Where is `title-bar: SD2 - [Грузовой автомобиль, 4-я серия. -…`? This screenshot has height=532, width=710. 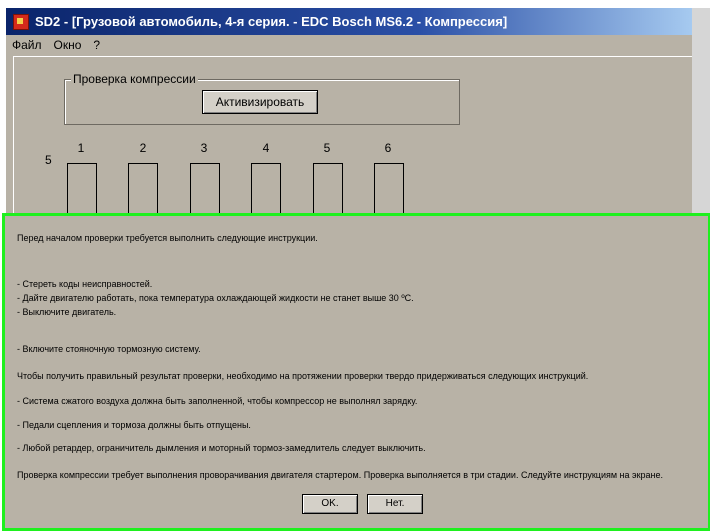
title-bar: SD2 - [Грузовой автомобиль, 4-я серия. -… is located at coordinates (349, 21).